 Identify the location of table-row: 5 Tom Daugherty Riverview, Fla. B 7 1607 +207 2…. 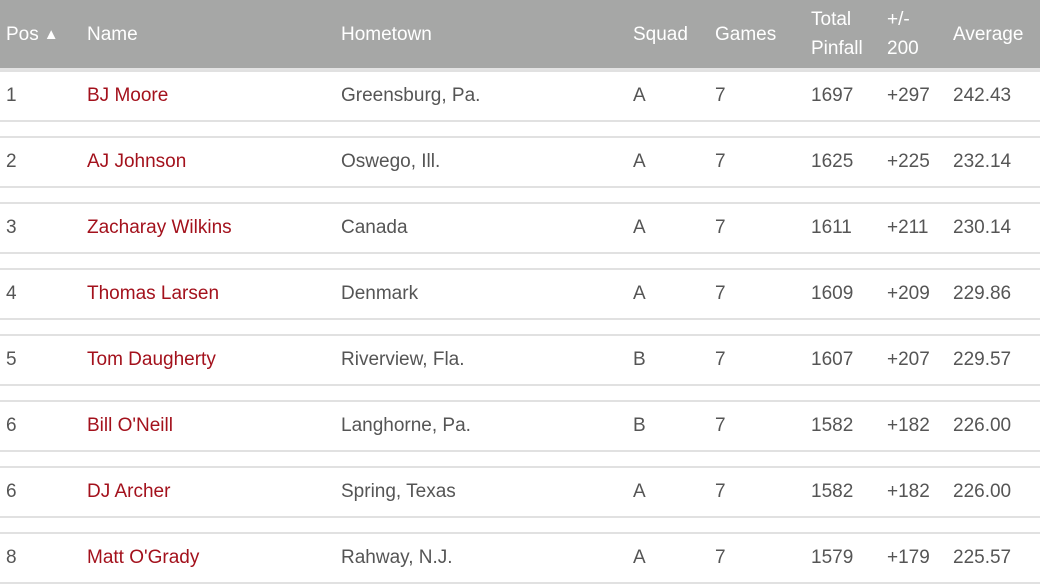
(520, 360).